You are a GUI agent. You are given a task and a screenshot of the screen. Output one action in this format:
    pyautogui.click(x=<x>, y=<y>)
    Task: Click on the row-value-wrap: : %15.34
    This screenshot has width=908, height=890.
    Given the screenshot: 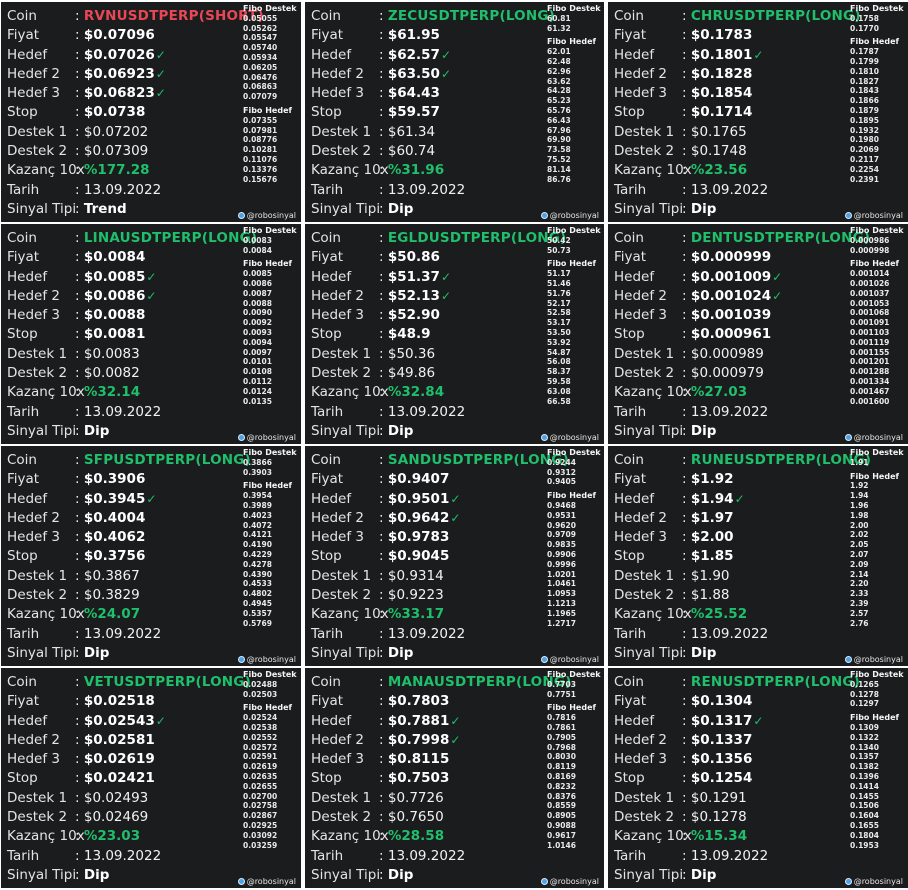 What is the action you would take?
    pyautogui.click(x=714, y=836)
    